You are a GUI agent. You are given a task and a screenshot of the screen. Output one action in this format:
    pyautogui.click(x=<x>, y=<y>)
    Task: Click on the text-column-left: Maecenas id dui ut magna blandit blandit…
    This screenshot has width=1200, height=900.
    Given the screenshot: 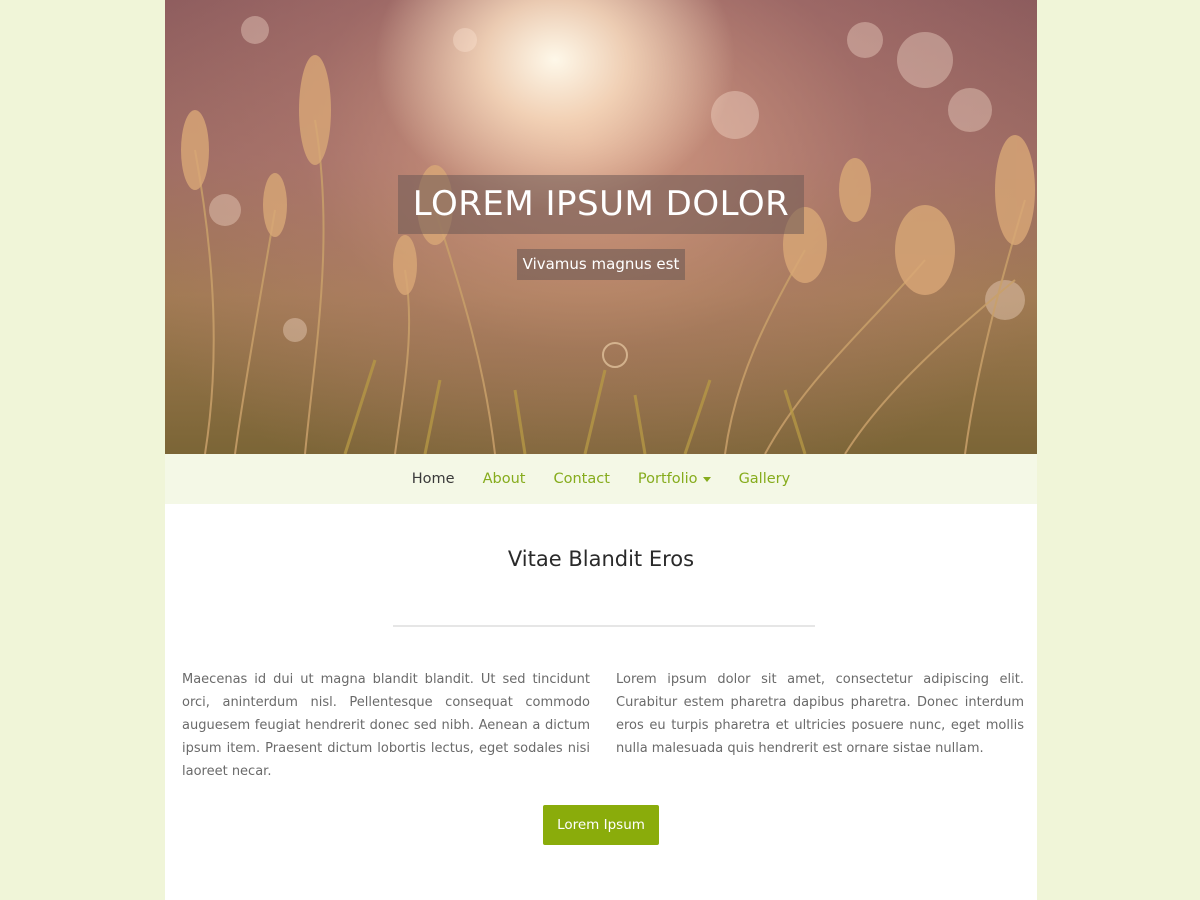 What is the action you would take?
    pyautogui.click(x=386, y=725)
    